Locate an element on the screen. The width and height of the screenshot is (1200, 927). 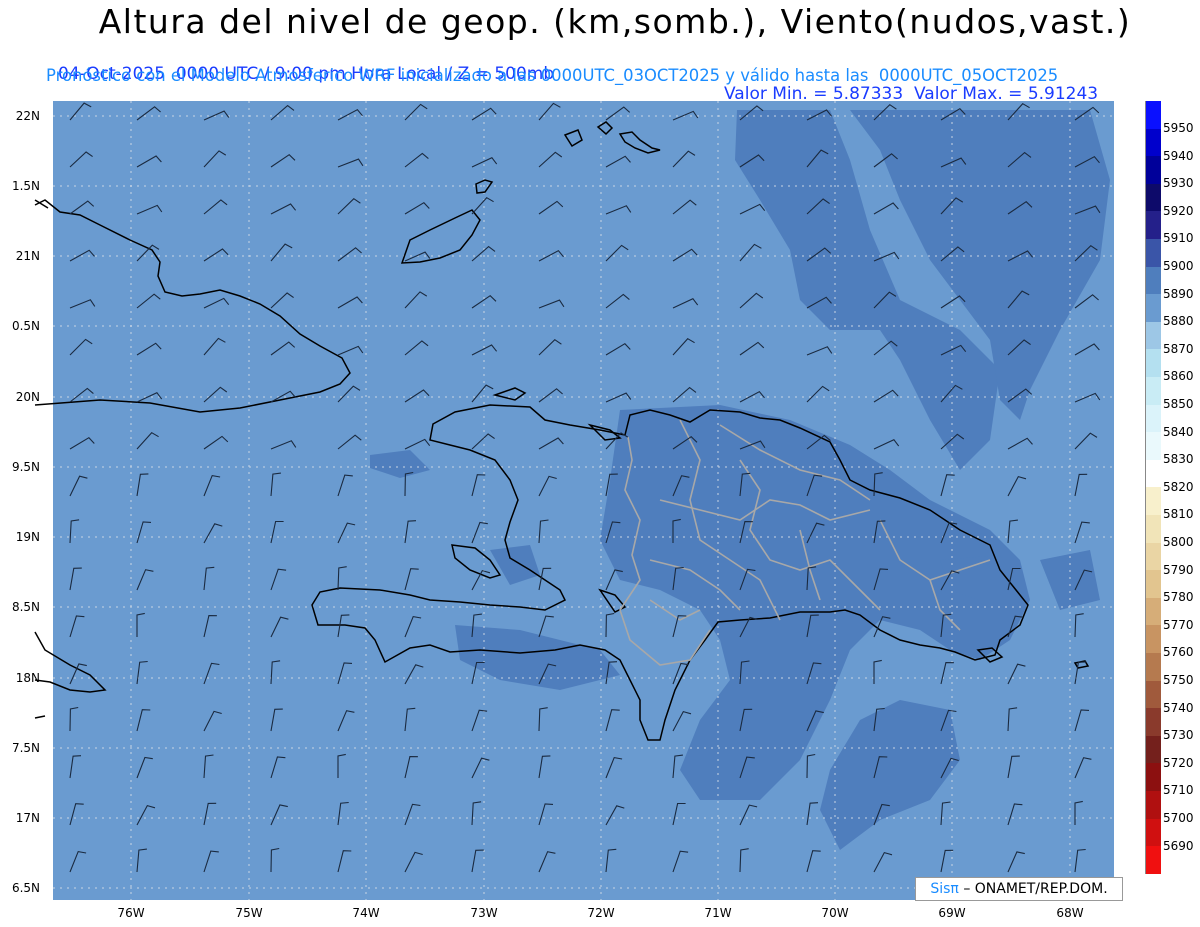
colorbar-label: 5880 is located at coordinates (1178, 321).